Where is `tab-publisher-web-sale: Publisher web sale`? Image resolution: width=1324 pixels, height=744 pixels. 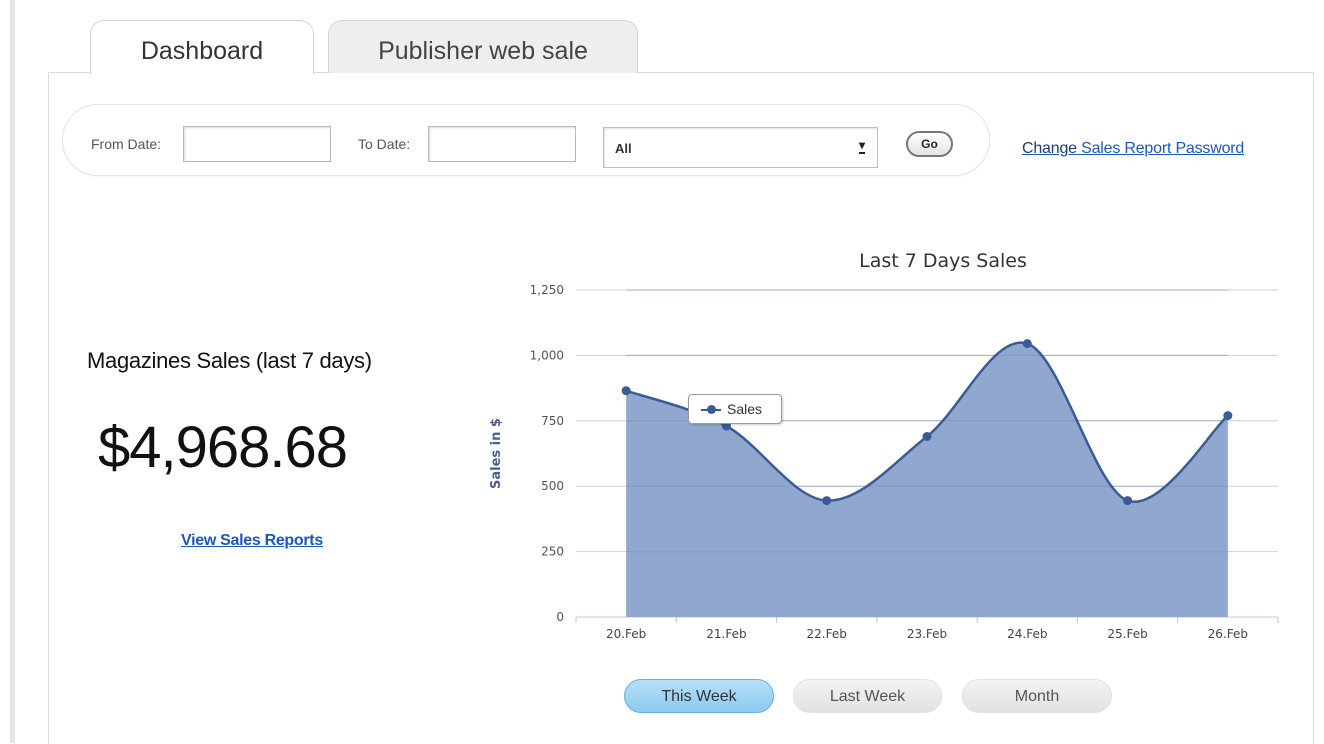
tab-publisher-web-sale: Publisher web sale is located at coordinates (483, 46).